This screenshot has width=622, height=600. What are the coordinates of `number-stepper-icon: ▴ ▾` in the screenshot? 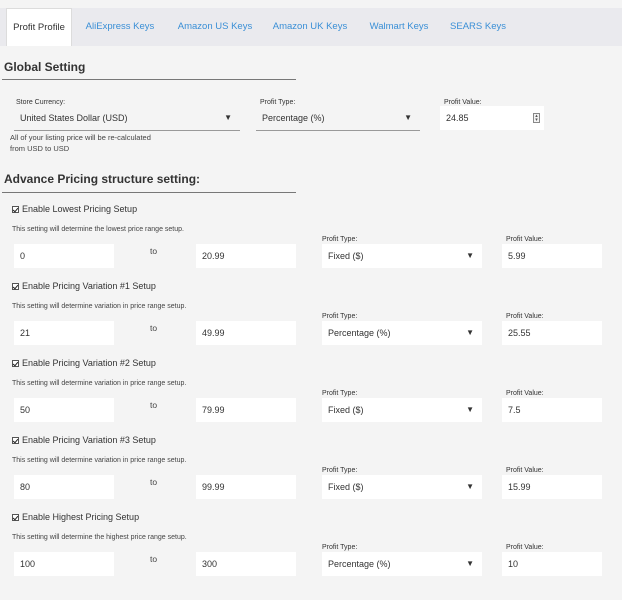 It's located at (536, 118).